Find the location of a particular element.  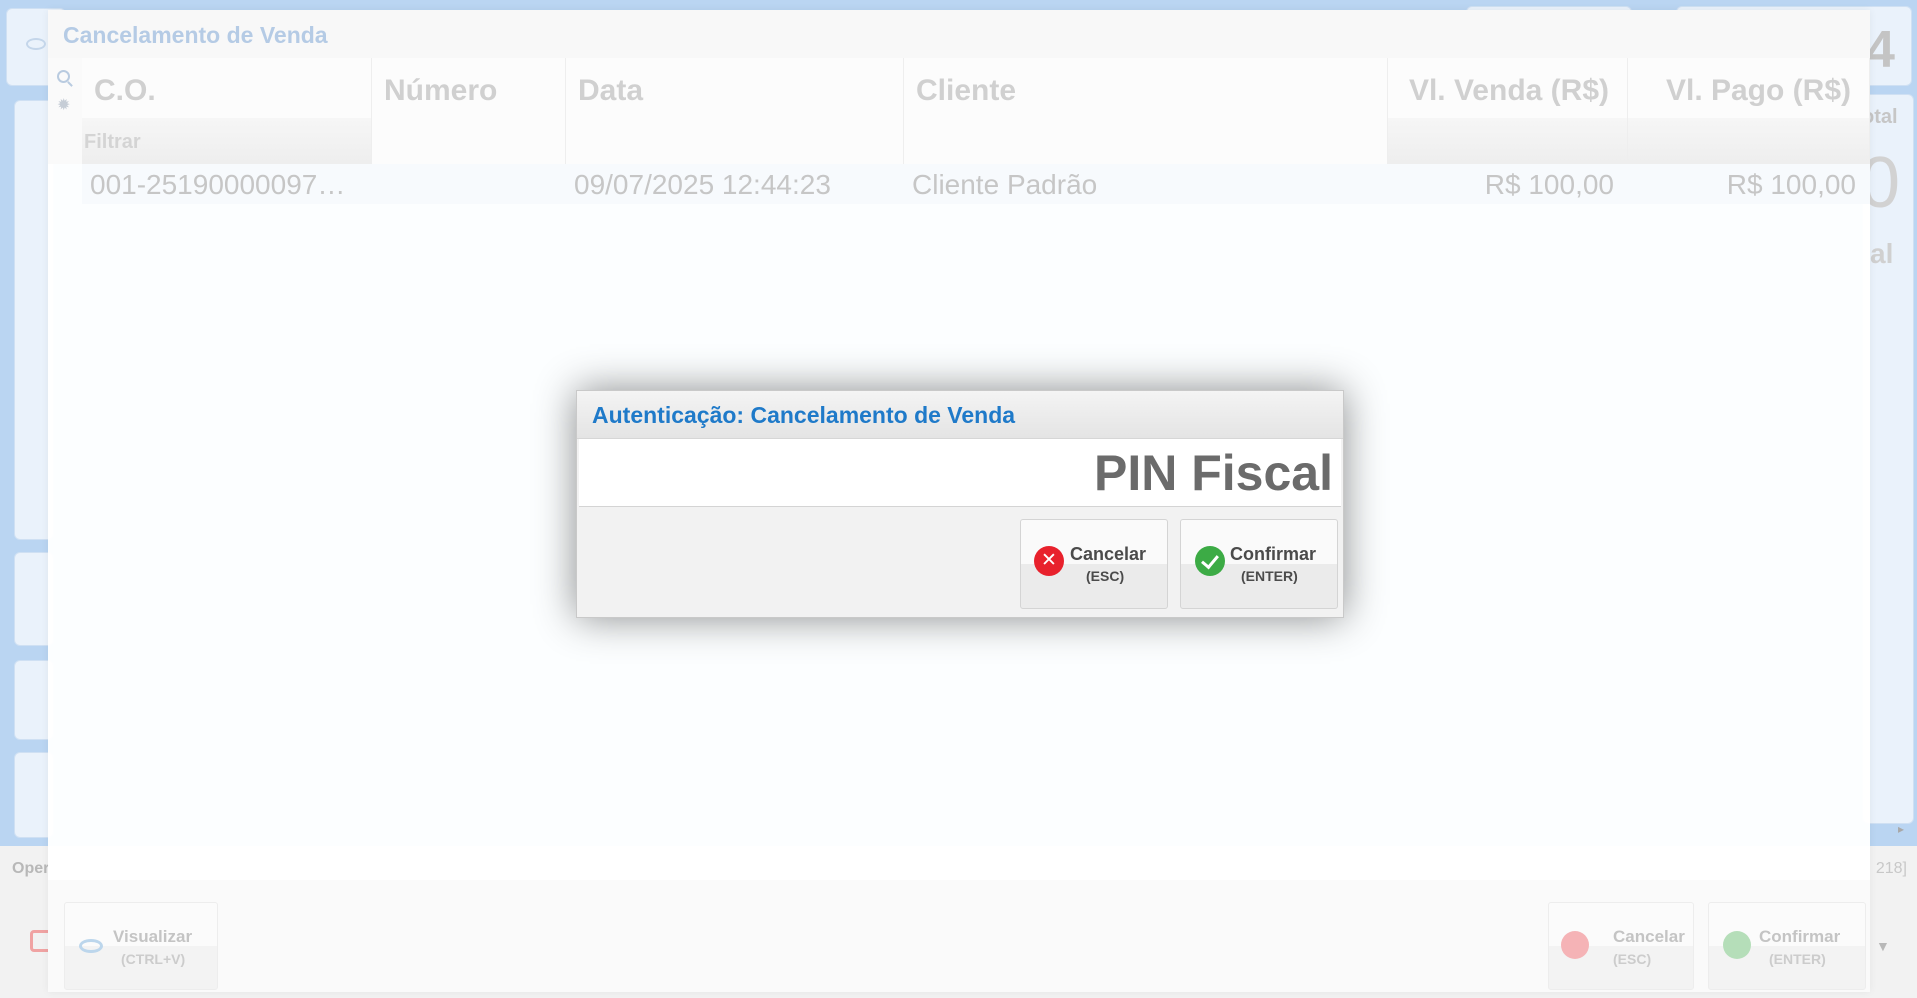

background-digit: 4 is located at coordinates (1880, 50).